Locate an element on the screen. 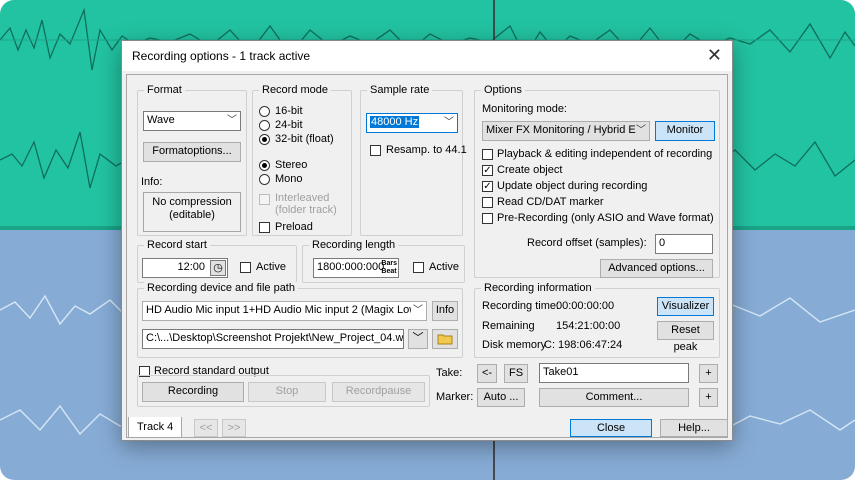  monitoring-mode-label: Monitoring mode: is located at coordinates (524, 109).